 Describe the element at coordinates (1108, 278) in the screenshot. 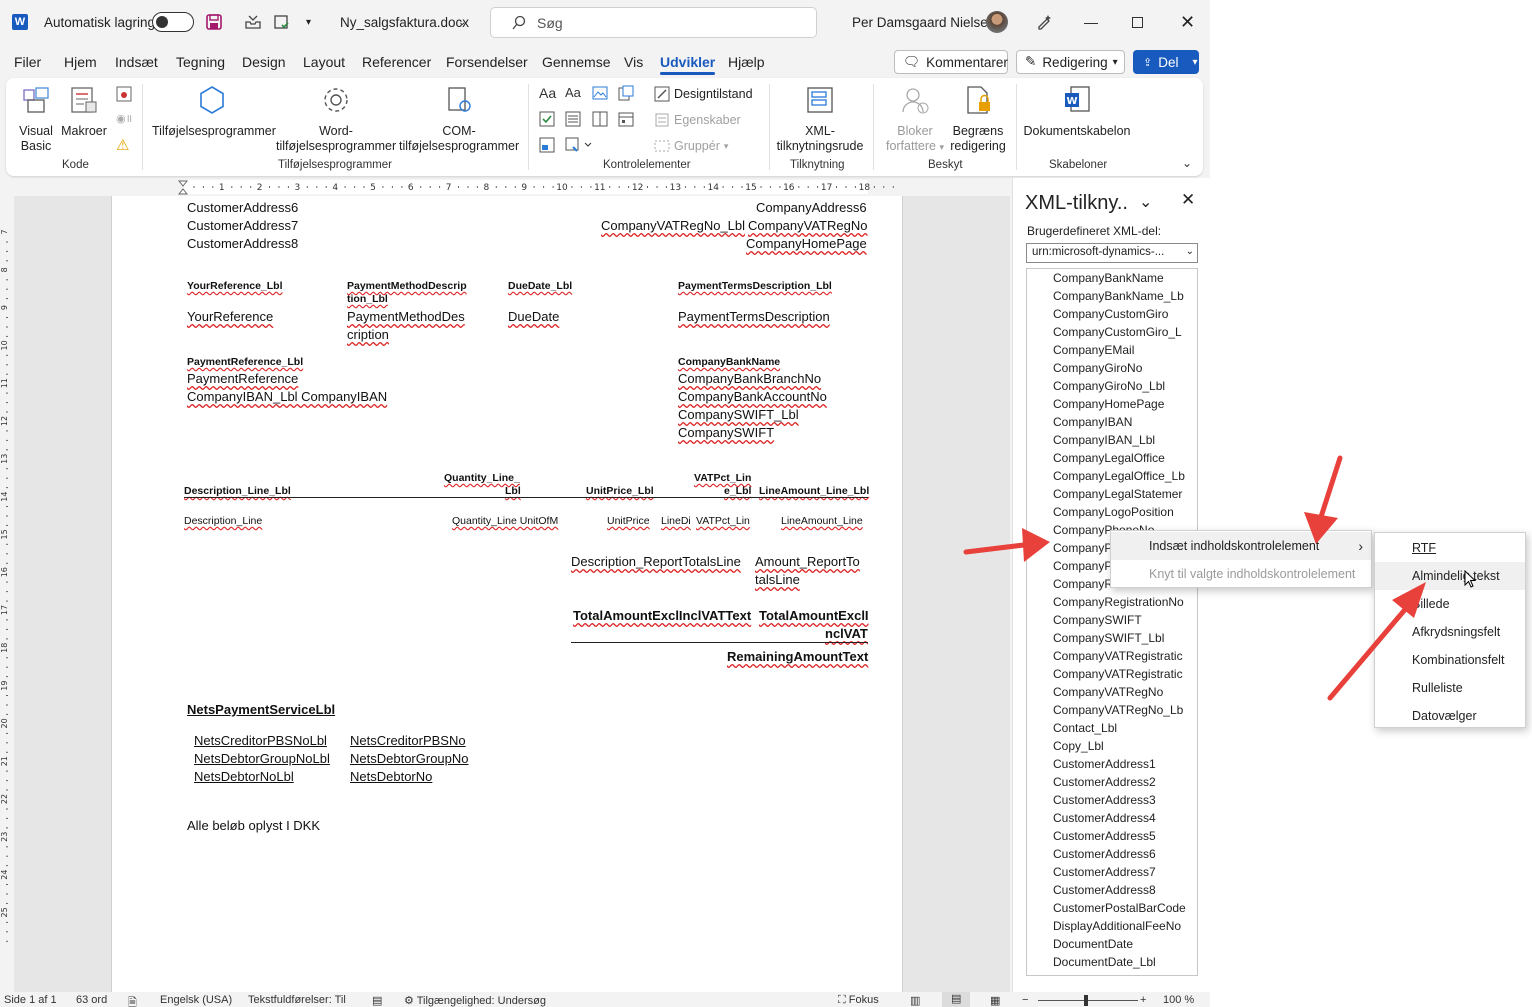

I see `xml-node-item: CompanyBankName` at that location.